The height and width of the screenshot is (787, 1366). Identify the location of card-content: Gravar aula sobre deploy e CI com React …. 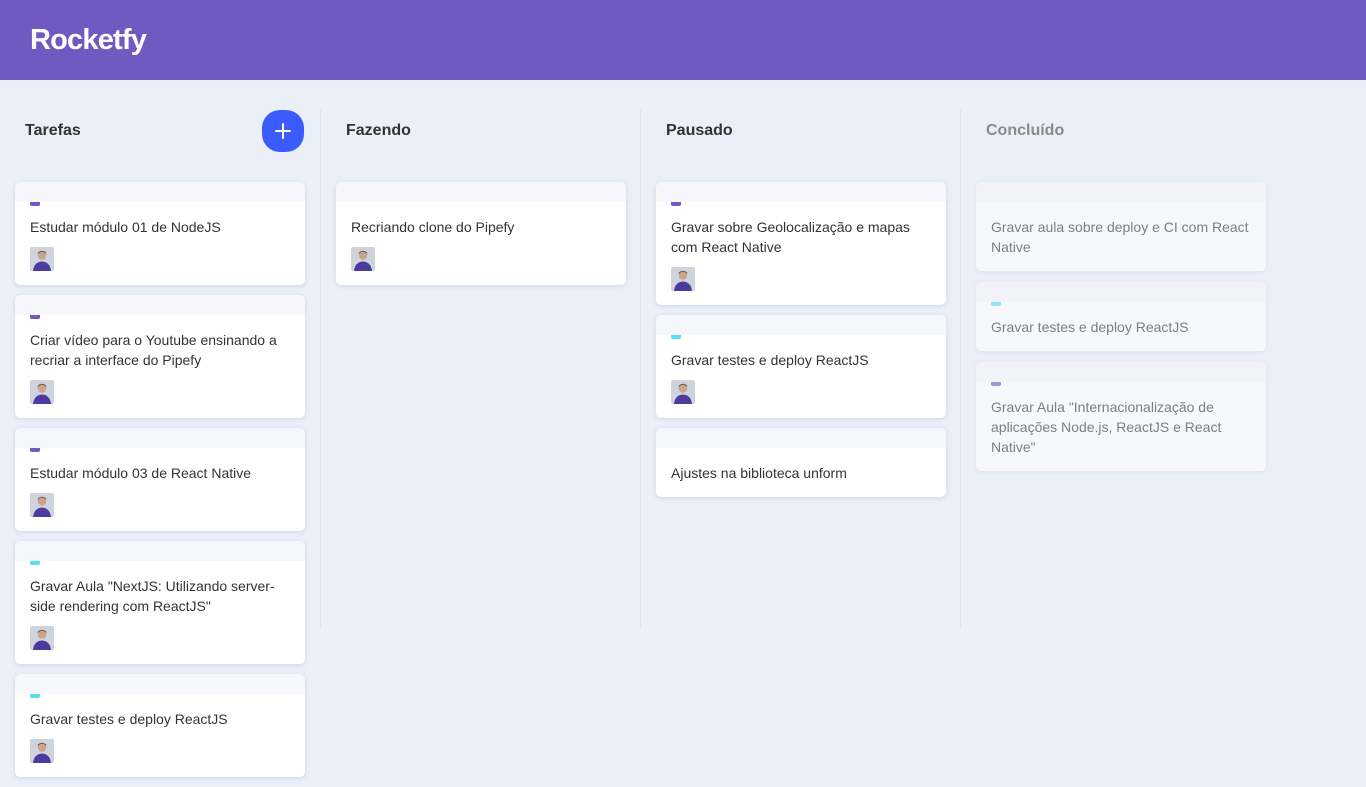
(1120, 237).